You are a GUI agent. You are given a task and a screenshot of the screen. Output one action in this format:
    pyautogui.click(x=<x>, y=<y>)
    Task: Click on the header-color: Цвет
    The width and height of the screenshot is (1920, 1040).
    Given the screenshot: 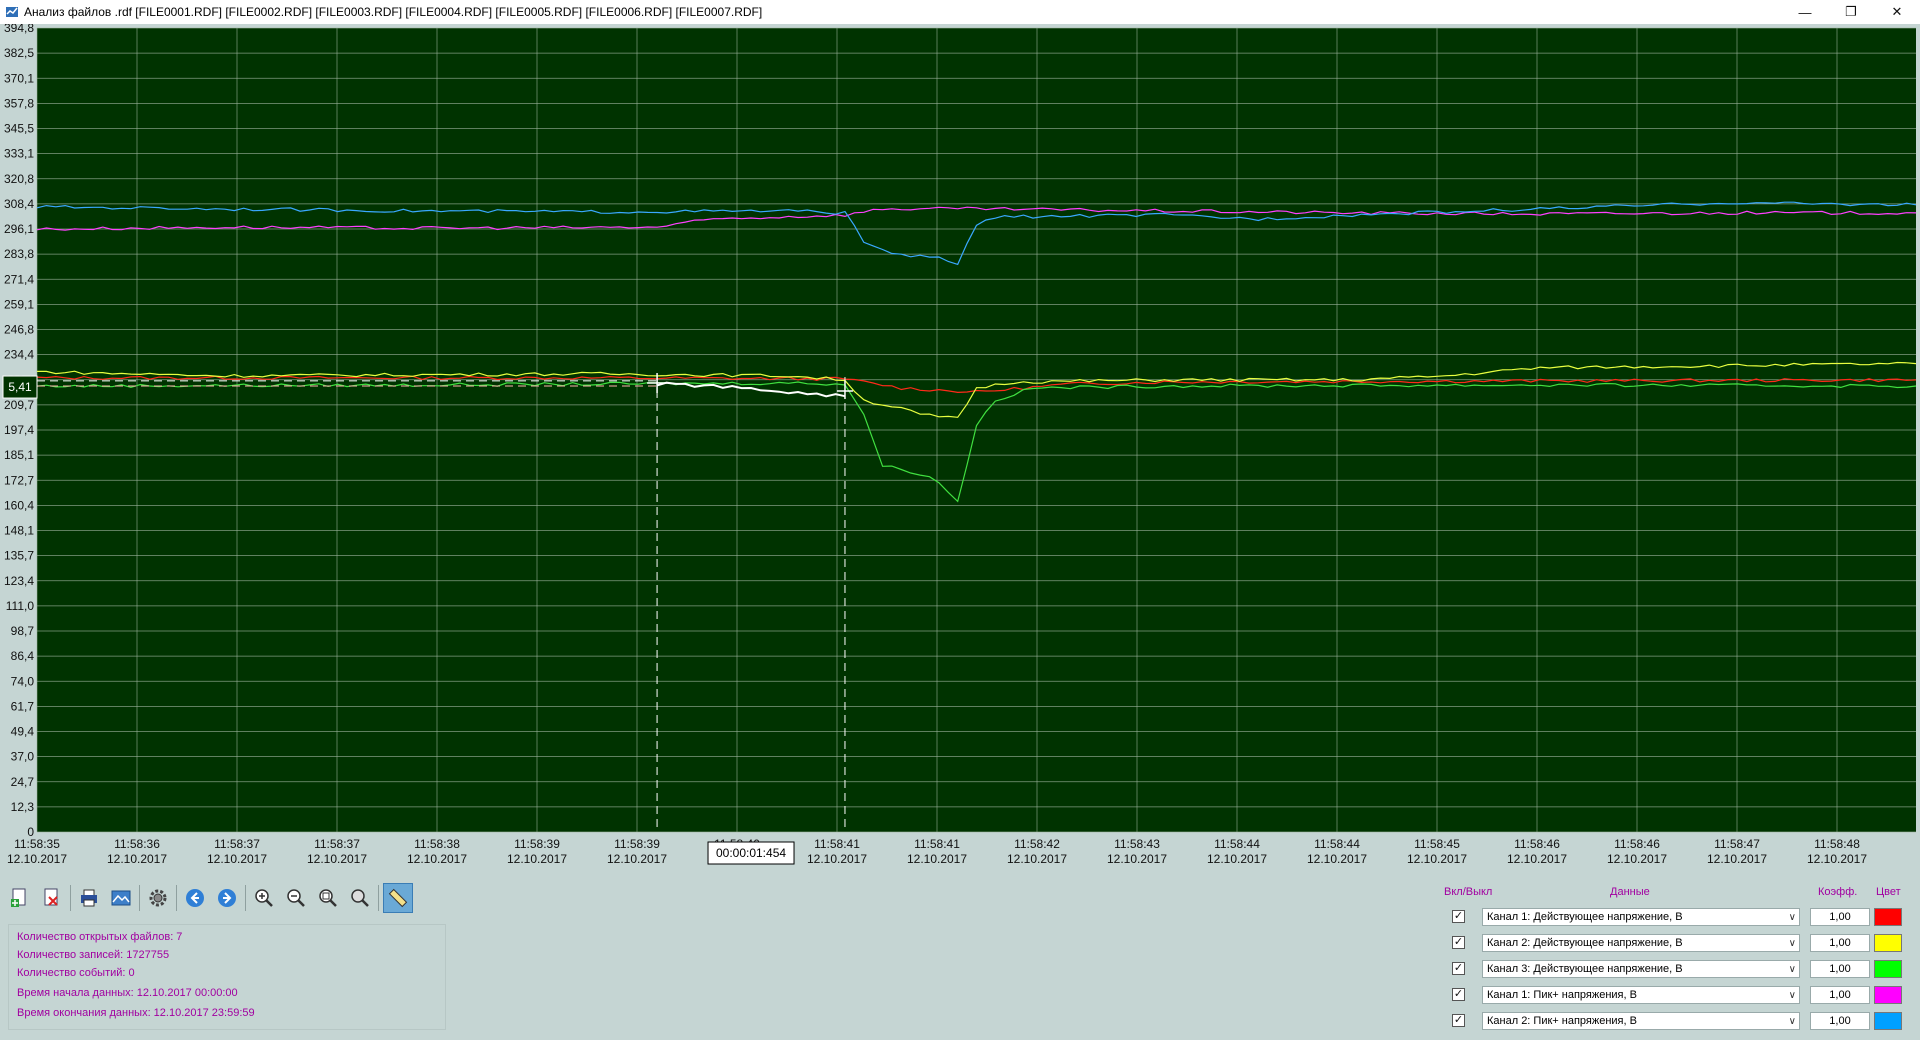 What is the action you would take?
    pyautogui.click(x=1888, y=892)
    